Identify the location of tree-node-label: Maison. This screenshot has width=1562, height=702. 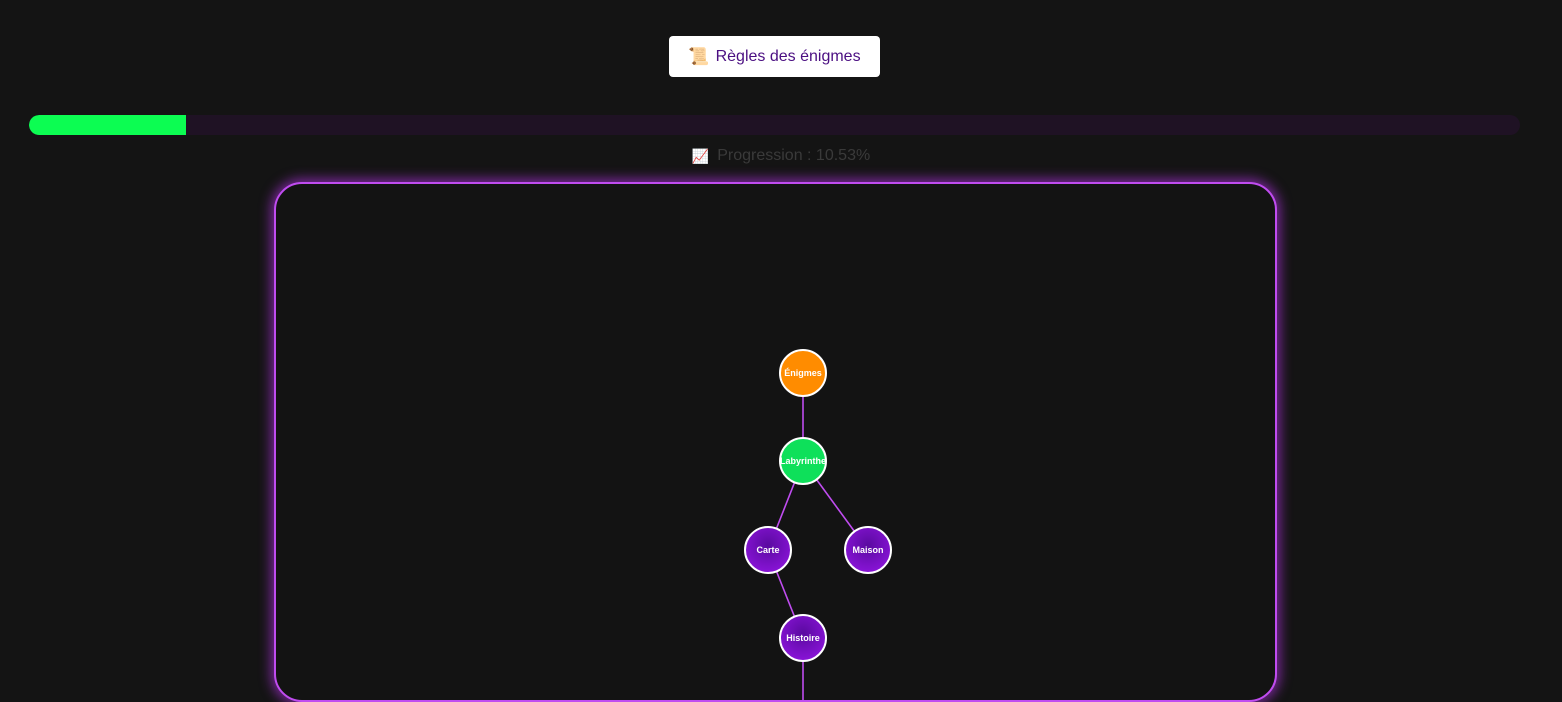
(867, 550).